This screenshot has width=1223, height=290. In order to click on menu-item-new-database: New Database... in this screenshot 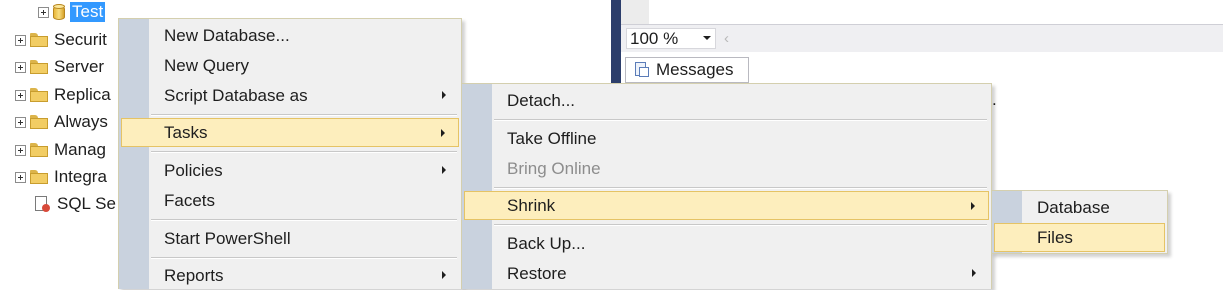, I will do `click(290, 35)`.